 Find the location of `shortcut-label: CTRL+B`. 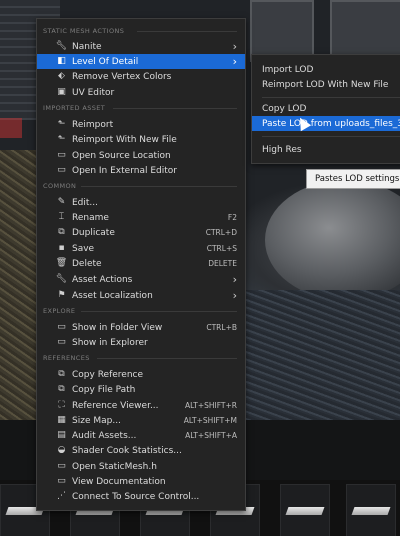

shortcut-label: CTRL+B is located at coordinates (221, 327).